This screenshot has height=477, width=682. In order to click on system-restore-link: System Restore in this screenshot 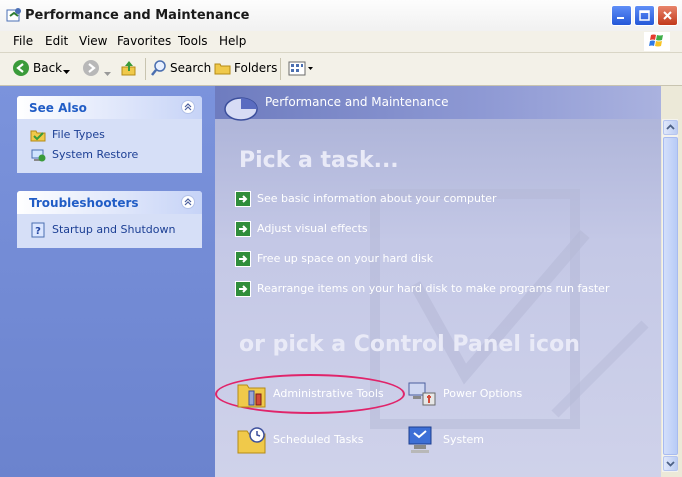, I will do `click(109, 155)`.